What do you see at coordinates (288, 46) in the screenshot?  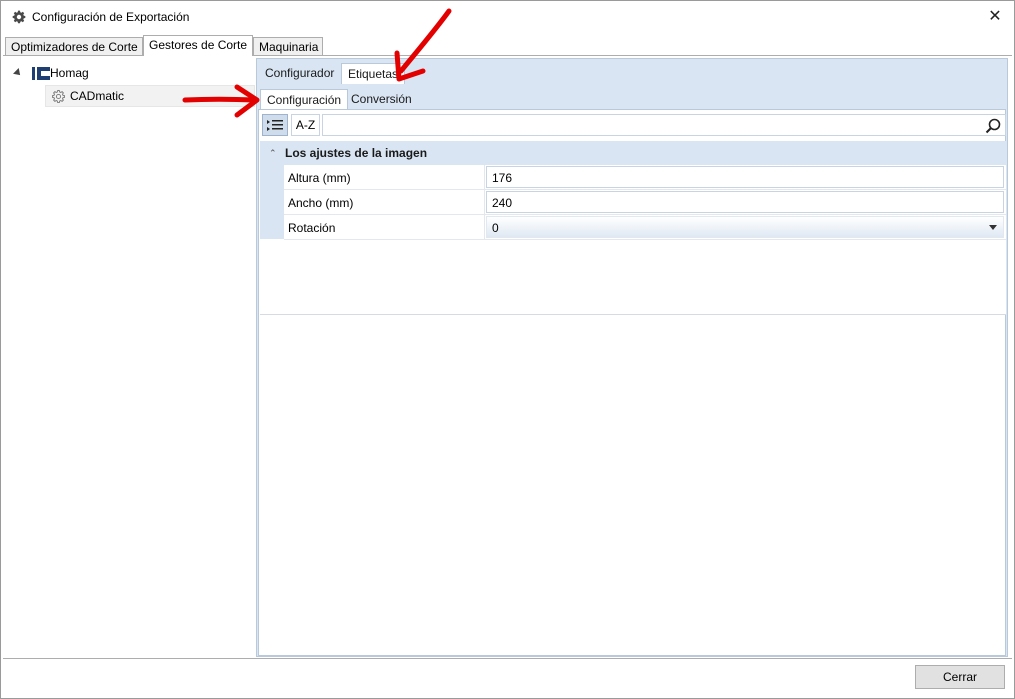 I see `tab-maquinaria: Maquinaria` at bounding box center [288, 46].